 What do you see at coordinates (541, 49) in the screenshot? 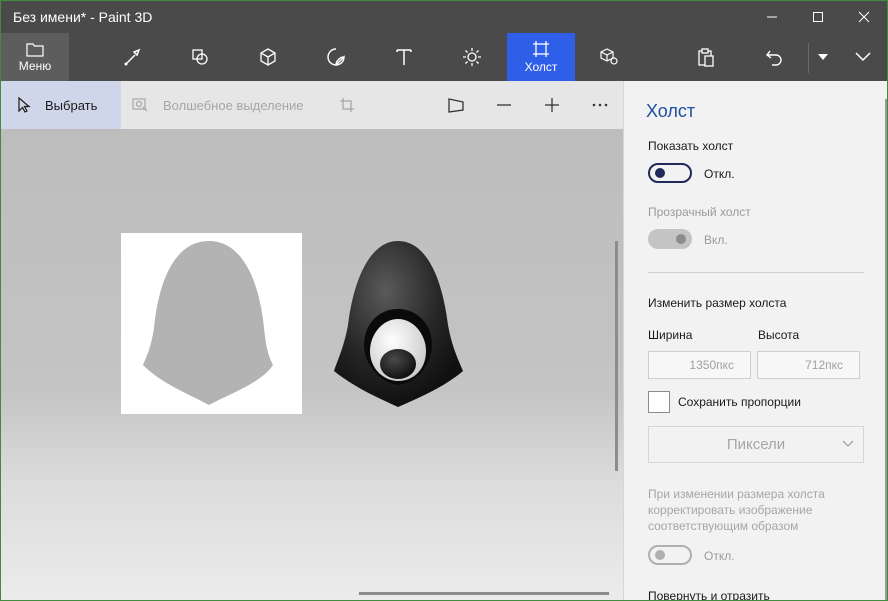
I see `canvas-icon` at bounding box center [541, 49].